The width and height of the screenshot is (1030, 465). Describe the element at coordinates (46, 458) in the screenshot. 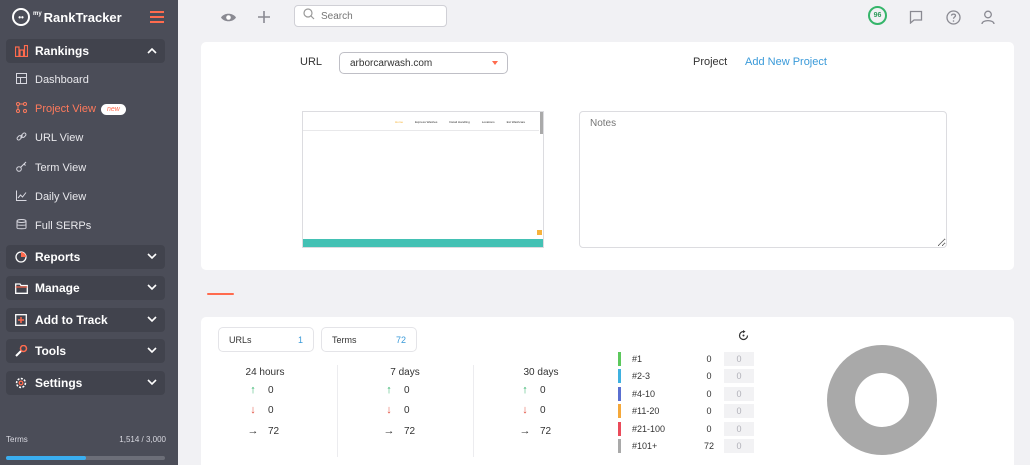

I see `terms-usage-bar-fill` at that location.